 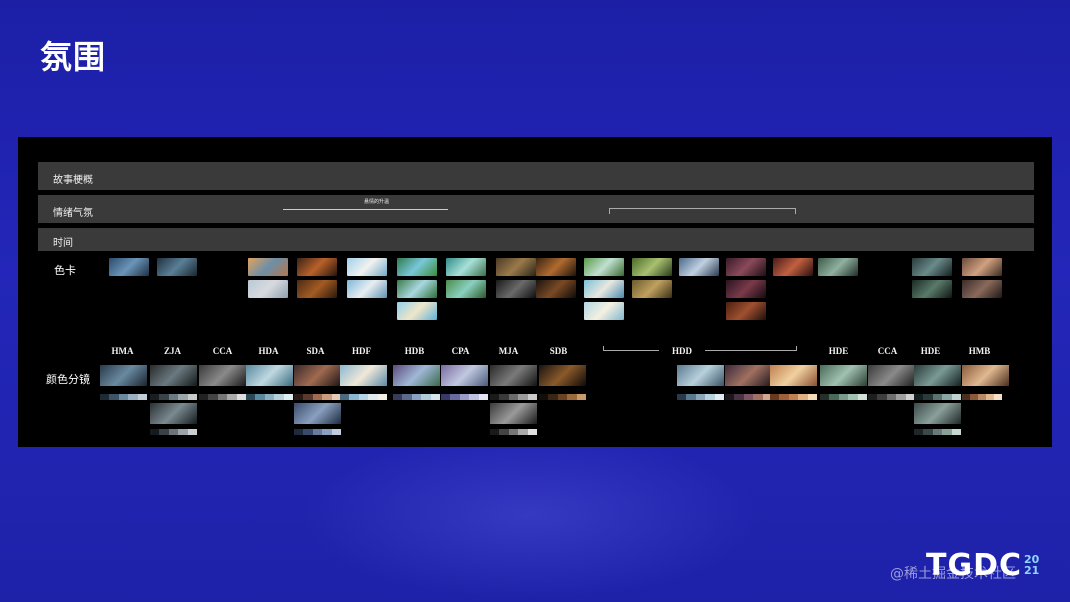 What do you see at coordinates (536, 176) in the screenshot?
I see `story-row-band: 故事梗概` at bounding box center [536, 176].